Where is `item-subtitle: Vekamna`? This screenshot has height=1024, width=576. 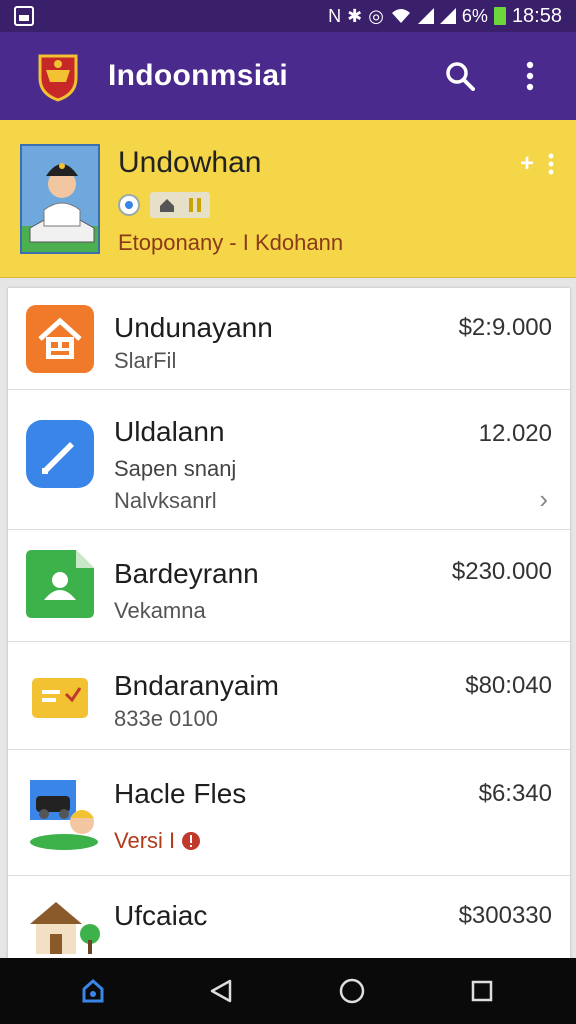
item-subtitle: Vekamna is located at coordinates (160, 610).